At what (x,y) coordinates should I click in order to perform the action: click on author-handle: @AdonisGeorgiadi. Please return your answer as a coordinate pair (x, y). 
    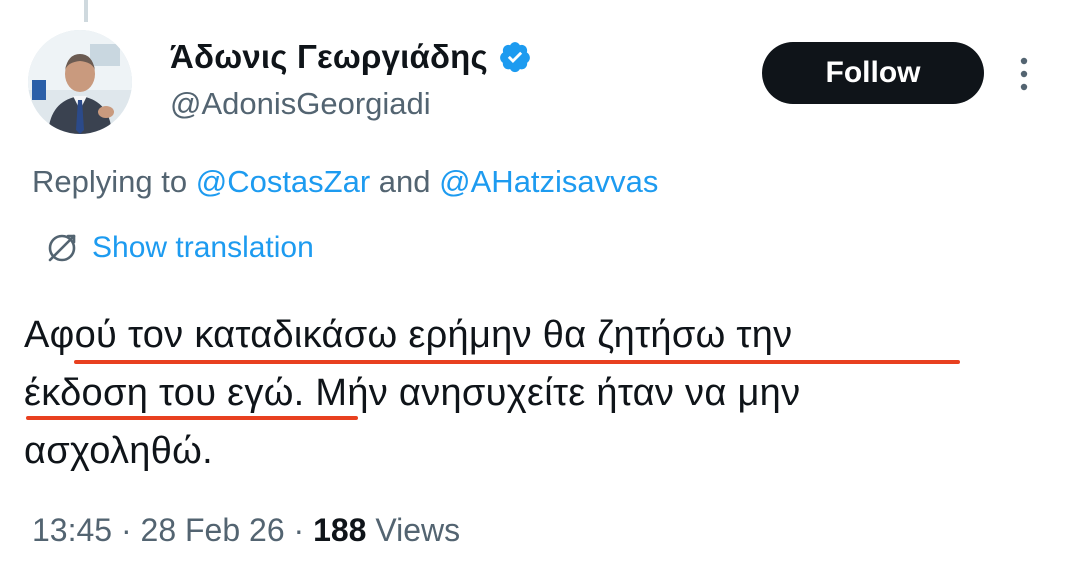
    Looking at the image, I should click on (300, 104).